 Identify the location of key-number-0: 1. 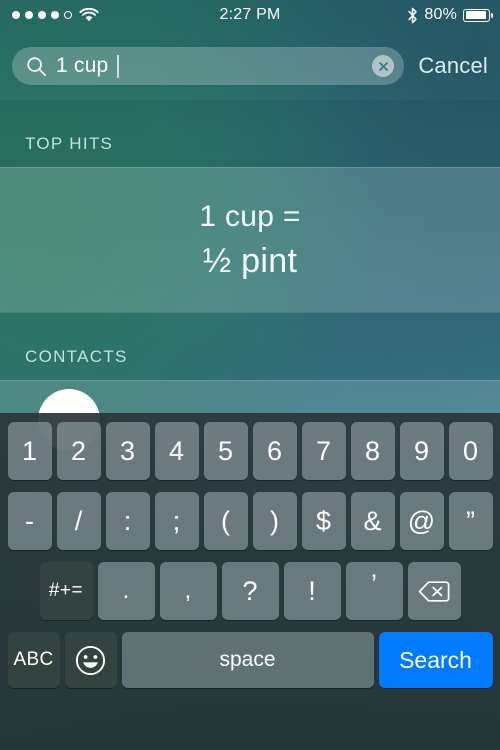
(29, 451).